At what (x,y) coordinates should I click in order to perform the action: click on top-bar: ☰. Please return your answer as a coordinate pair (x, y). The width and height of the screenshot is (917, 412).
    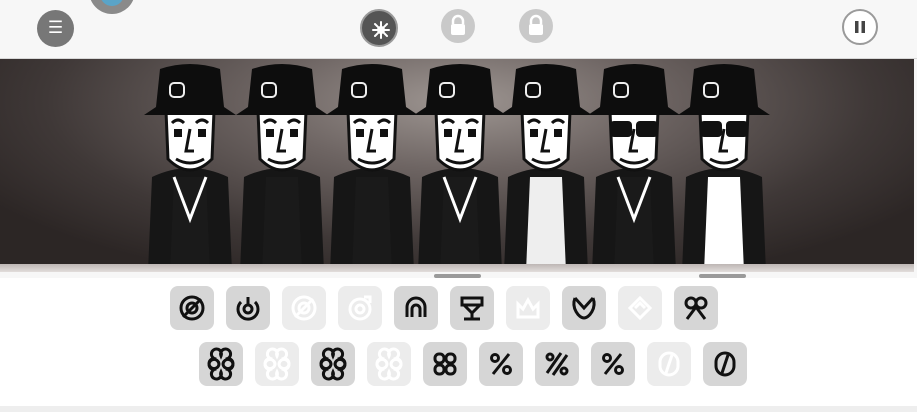
    Looking at the image, I should click on (458, 29).